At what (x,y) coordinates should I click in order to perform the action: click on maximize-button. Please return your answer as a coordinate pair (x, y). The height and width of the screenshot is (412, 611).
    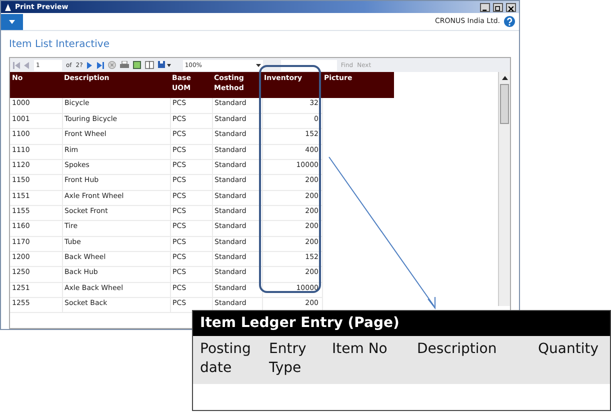
    Looking at the image, I should click on (498, 8).